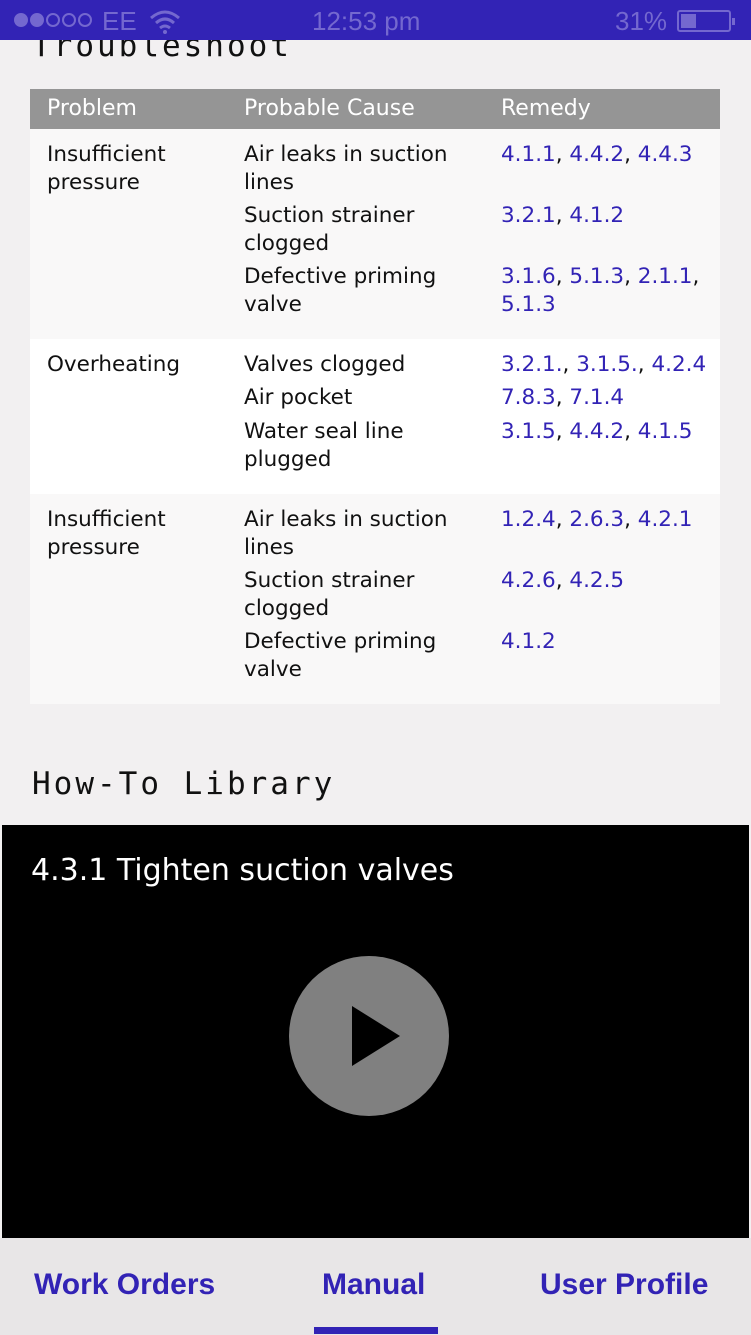 This screenshot has height=1335, width=751. What do you see at coordinates (298, 397) in the screenshot?
I see `cause-cell: Air pocket` at bounding box center [298, 397].